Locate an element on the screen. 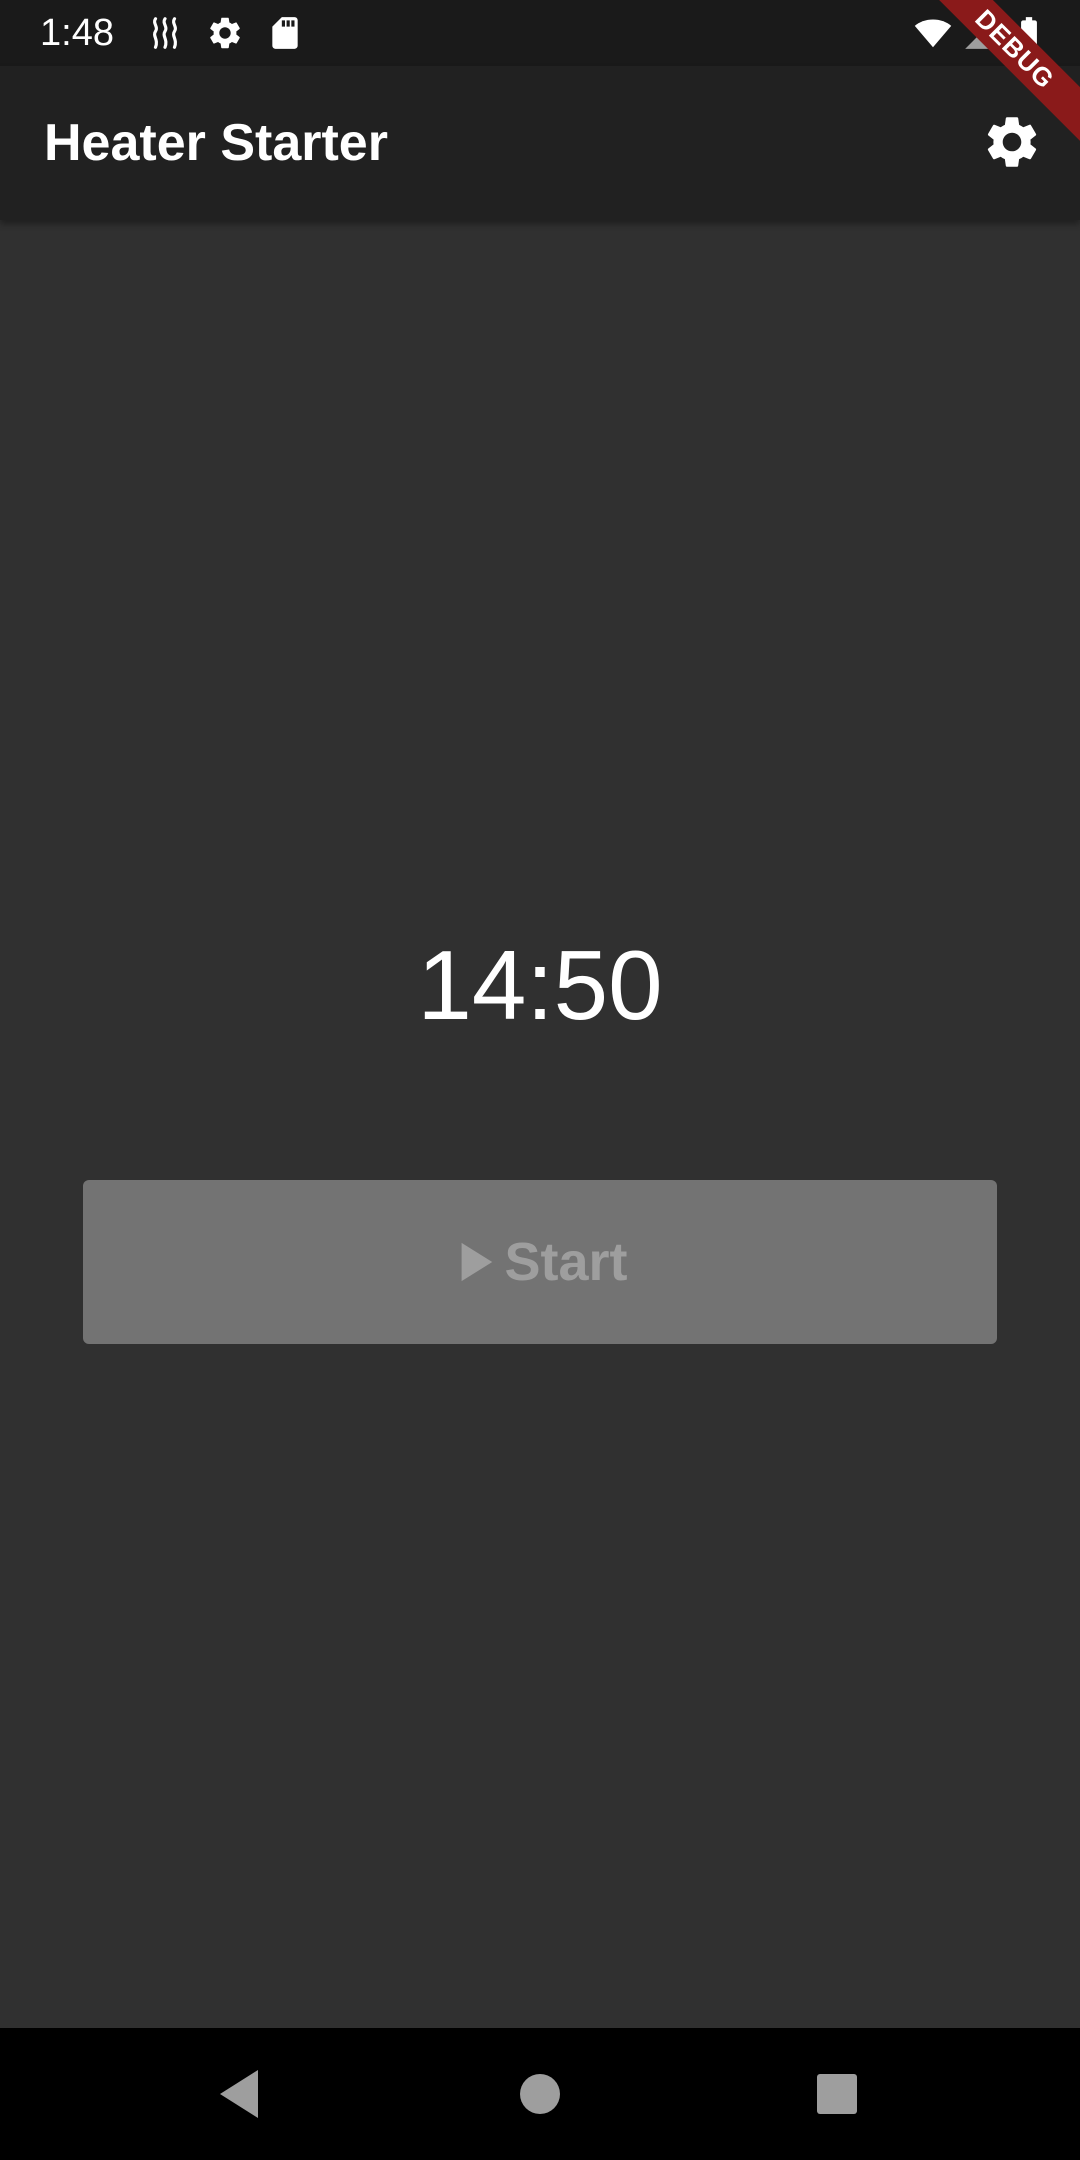  back-button is located at coordinates (240, 2094).